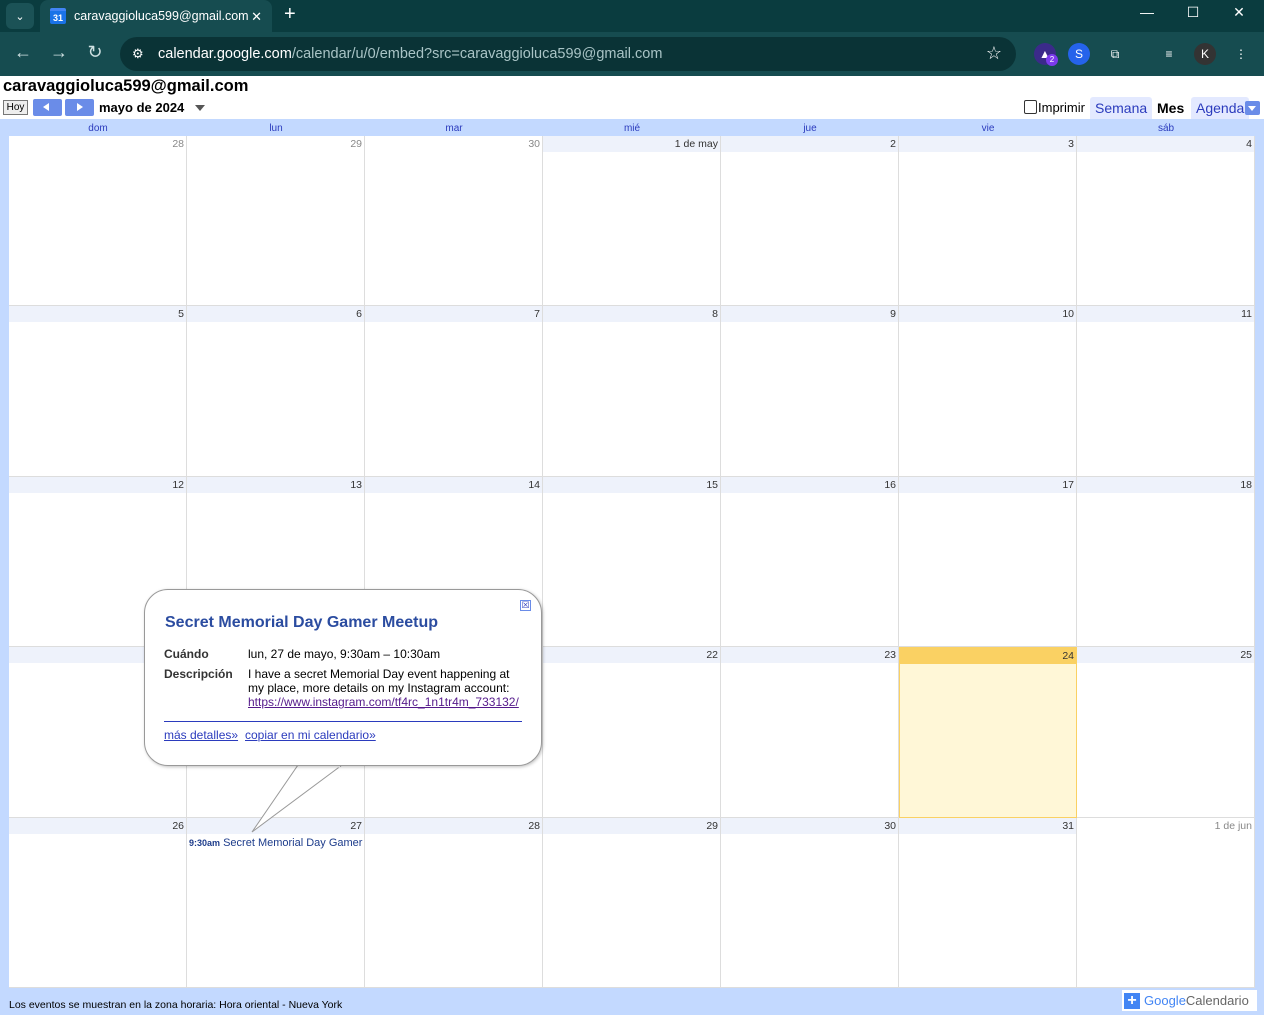 This screenshot has height=1015, width=1264. I want to click on tab-search-button: ⌄, so click(20, 16).